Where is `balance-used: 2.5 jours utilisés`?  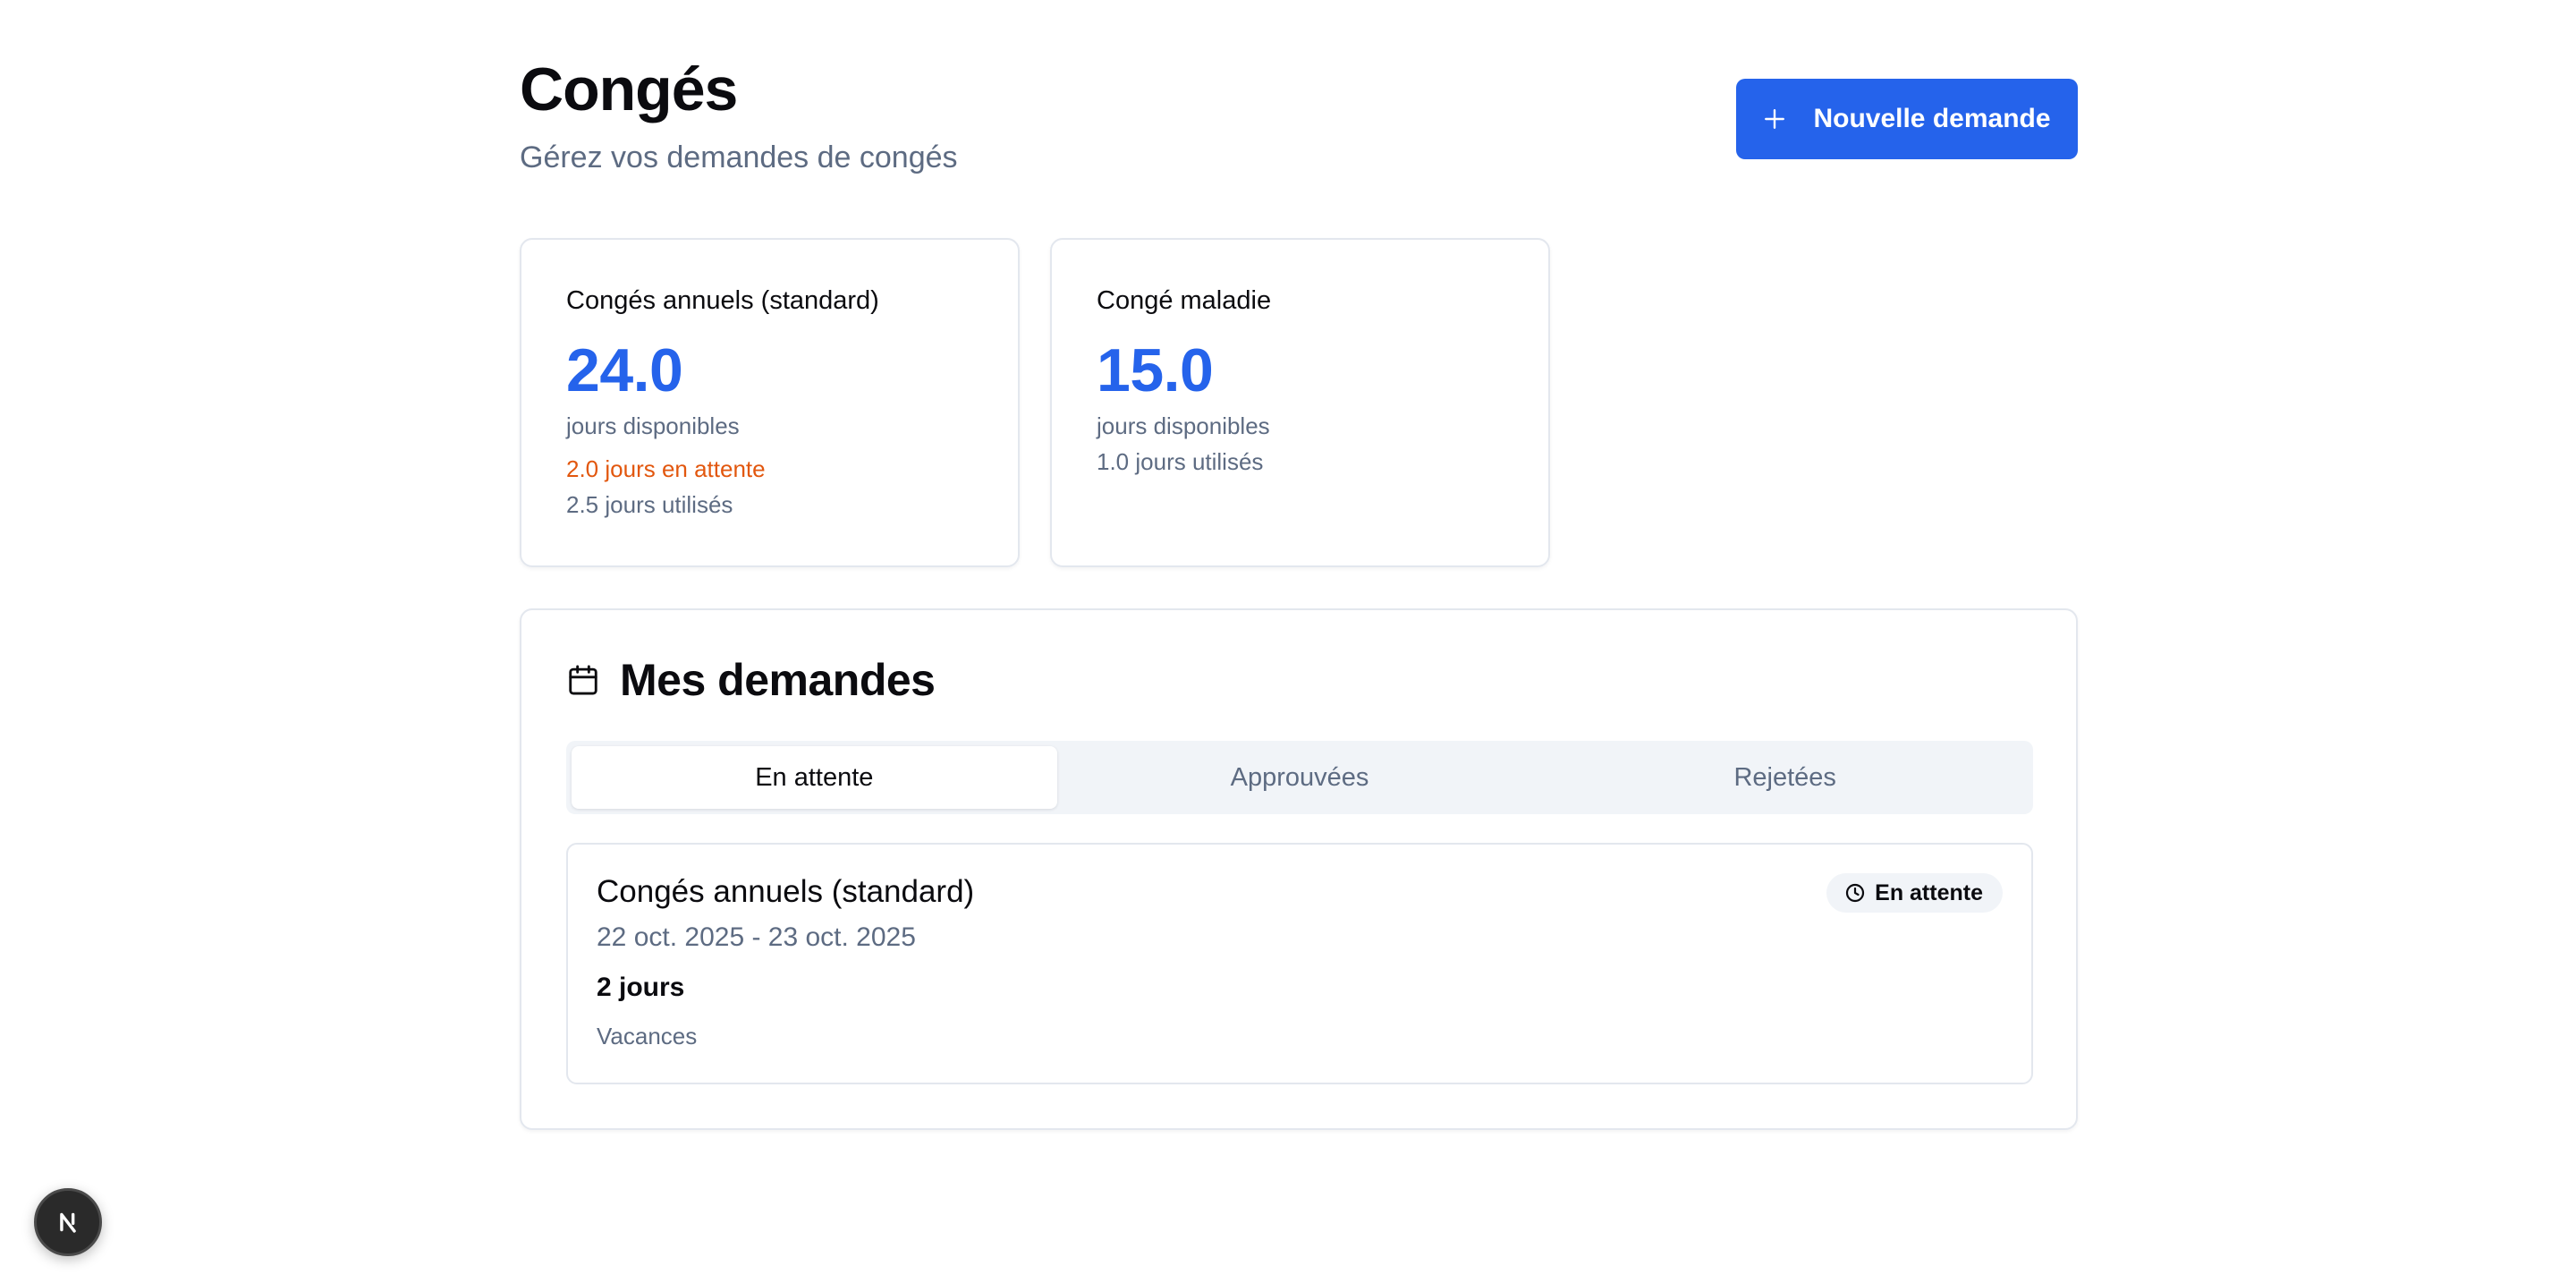 balance-used: 2.5 jours utilisés is located at coordinates (649, 504).